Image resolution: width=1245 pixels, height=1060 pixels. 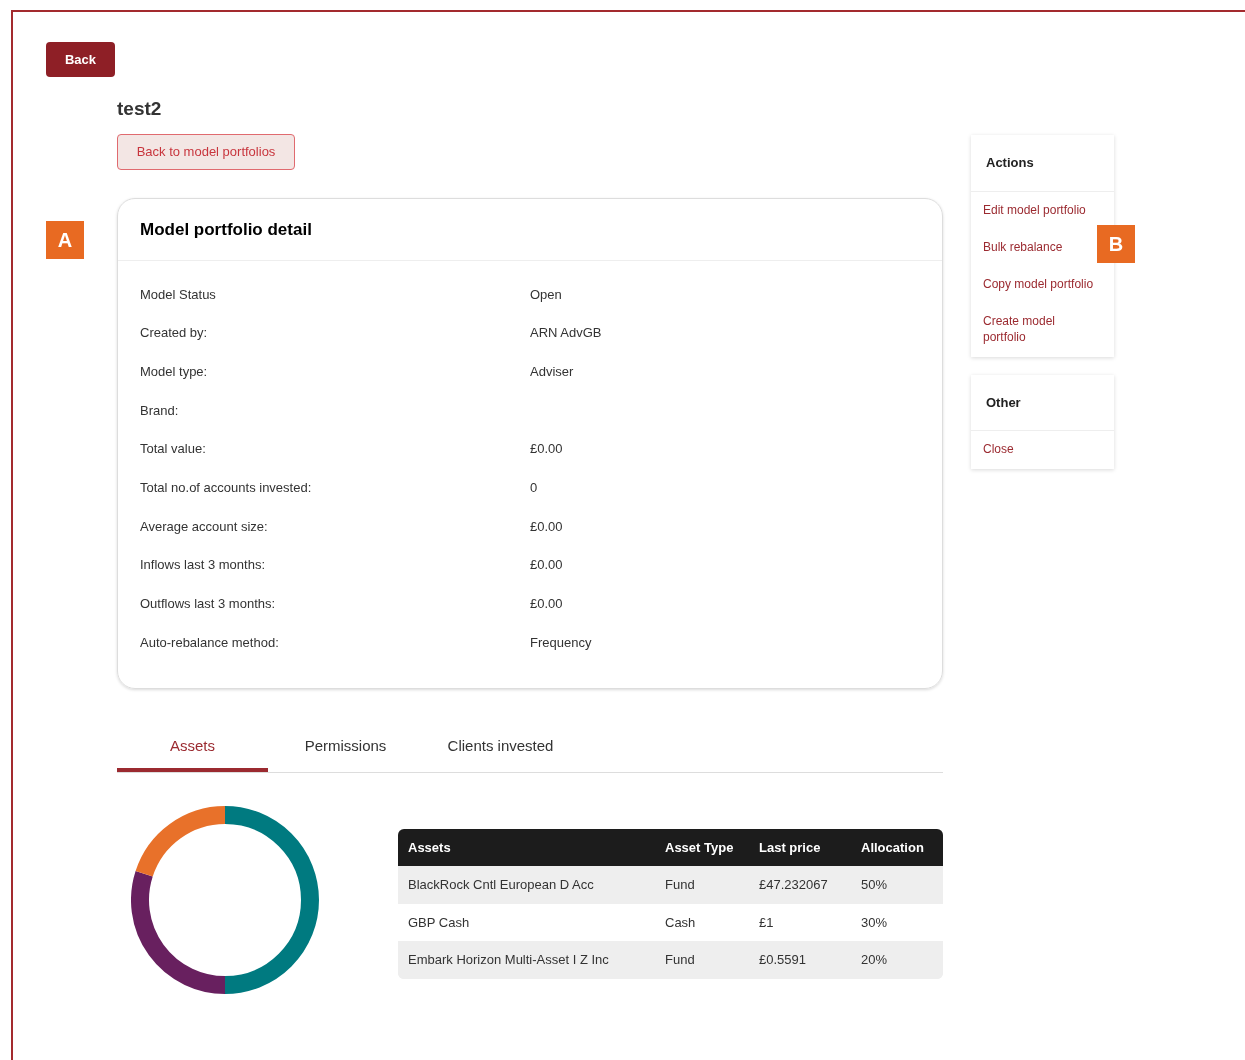 I want to click on action-link: Copy model portfolio, so click(x=1038, y=283).